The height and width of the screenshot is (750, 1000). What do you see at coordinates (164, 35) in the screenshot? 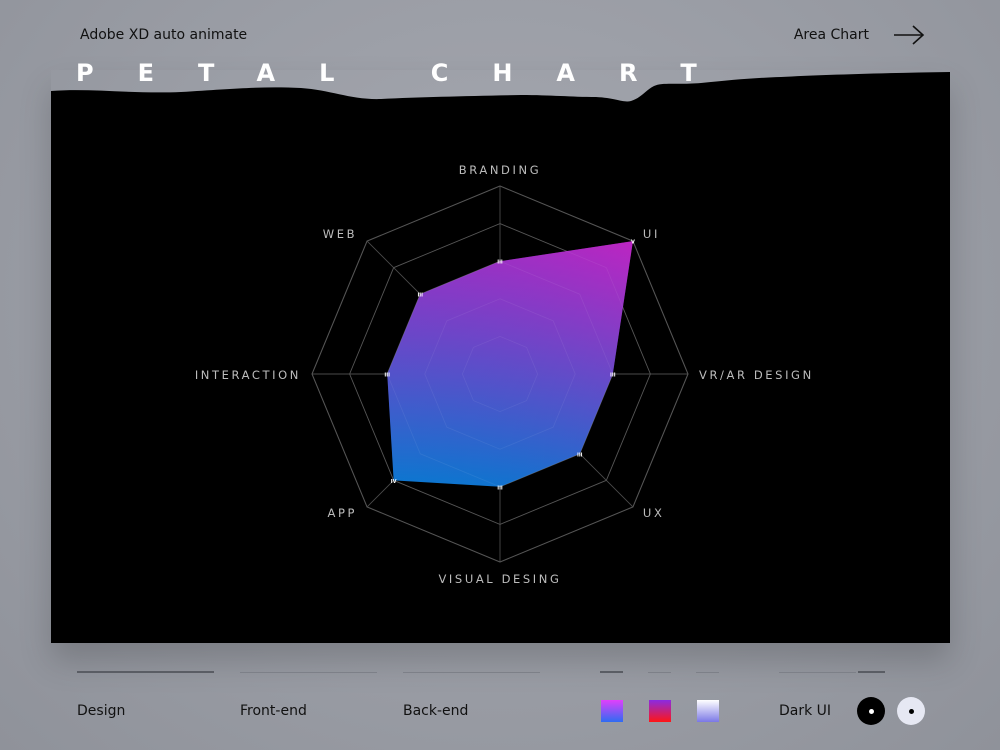
I see `subtitle: Adobe XD auto animate` at bounding box center [164, 35].